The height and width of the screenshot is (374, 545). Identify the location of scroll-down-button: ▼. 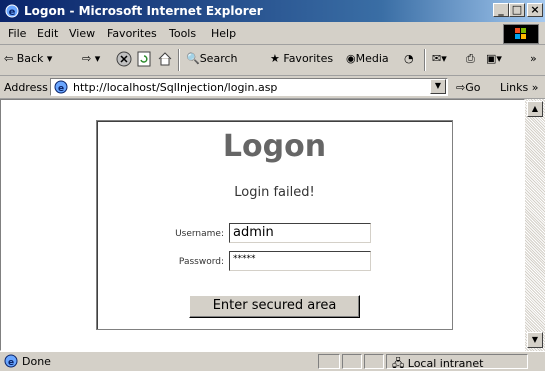
(535, 340).